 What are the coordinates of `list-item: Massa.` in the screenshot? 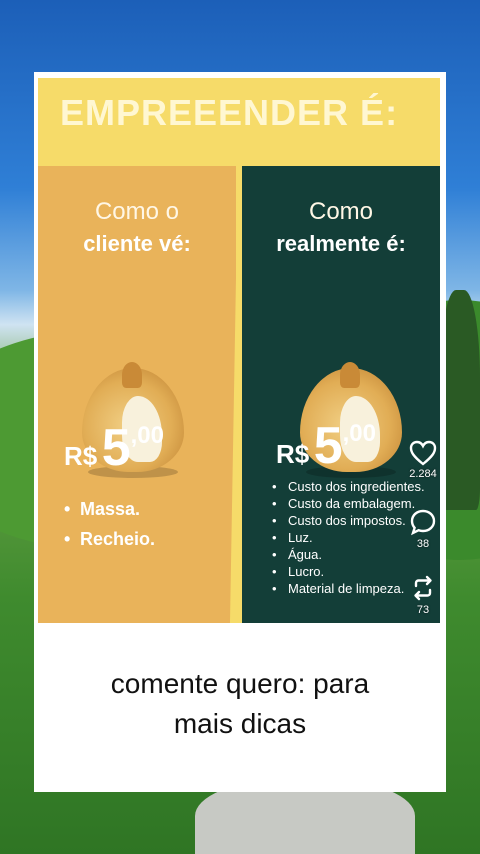 It's located at (109, 509).